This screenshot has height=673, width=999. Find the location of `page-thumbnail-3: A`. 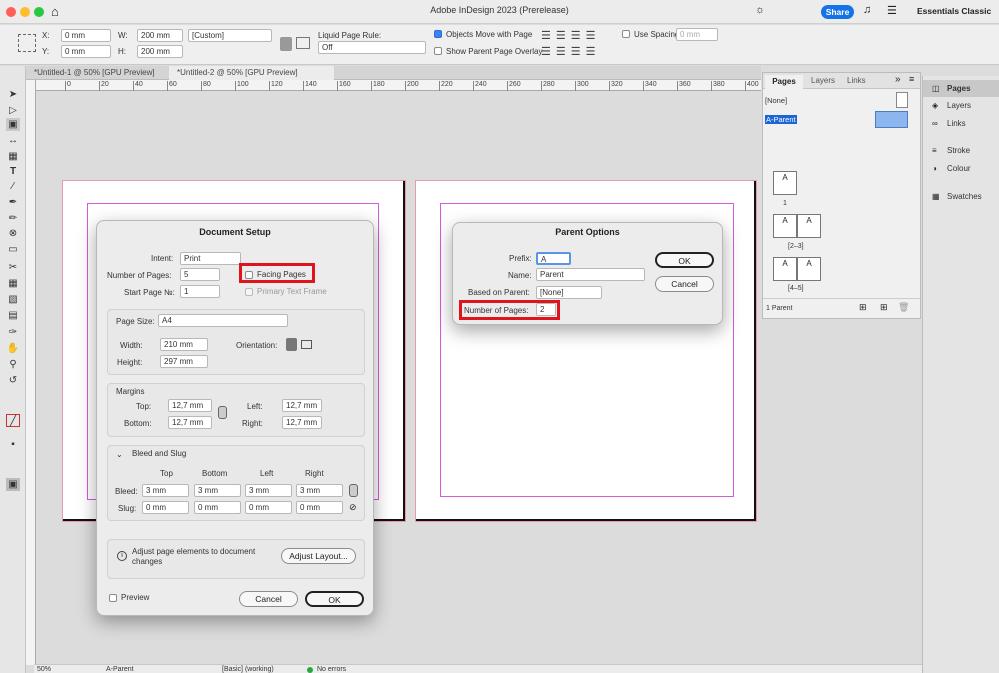

page-thumbnail-3: A is located at coordinates (809, 226).